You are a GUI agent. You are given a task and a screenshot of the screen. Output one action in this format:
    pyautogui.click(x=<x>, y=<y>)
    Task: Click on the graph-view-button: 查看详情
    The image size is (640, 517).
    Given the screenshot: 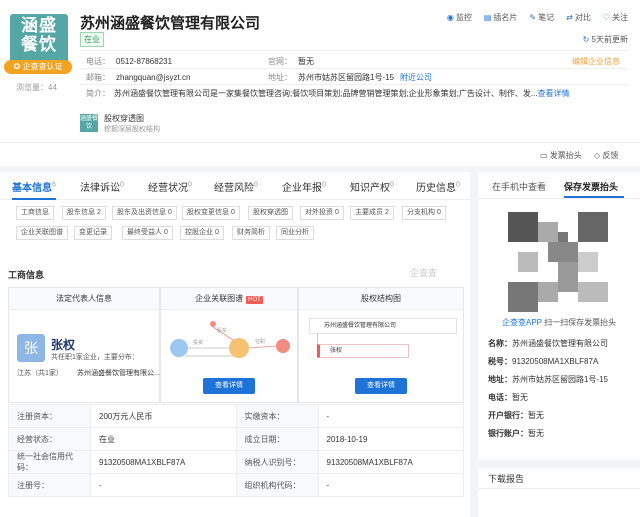 What is the action you would take?
    pyautogui.click(x=229, y=386)
    